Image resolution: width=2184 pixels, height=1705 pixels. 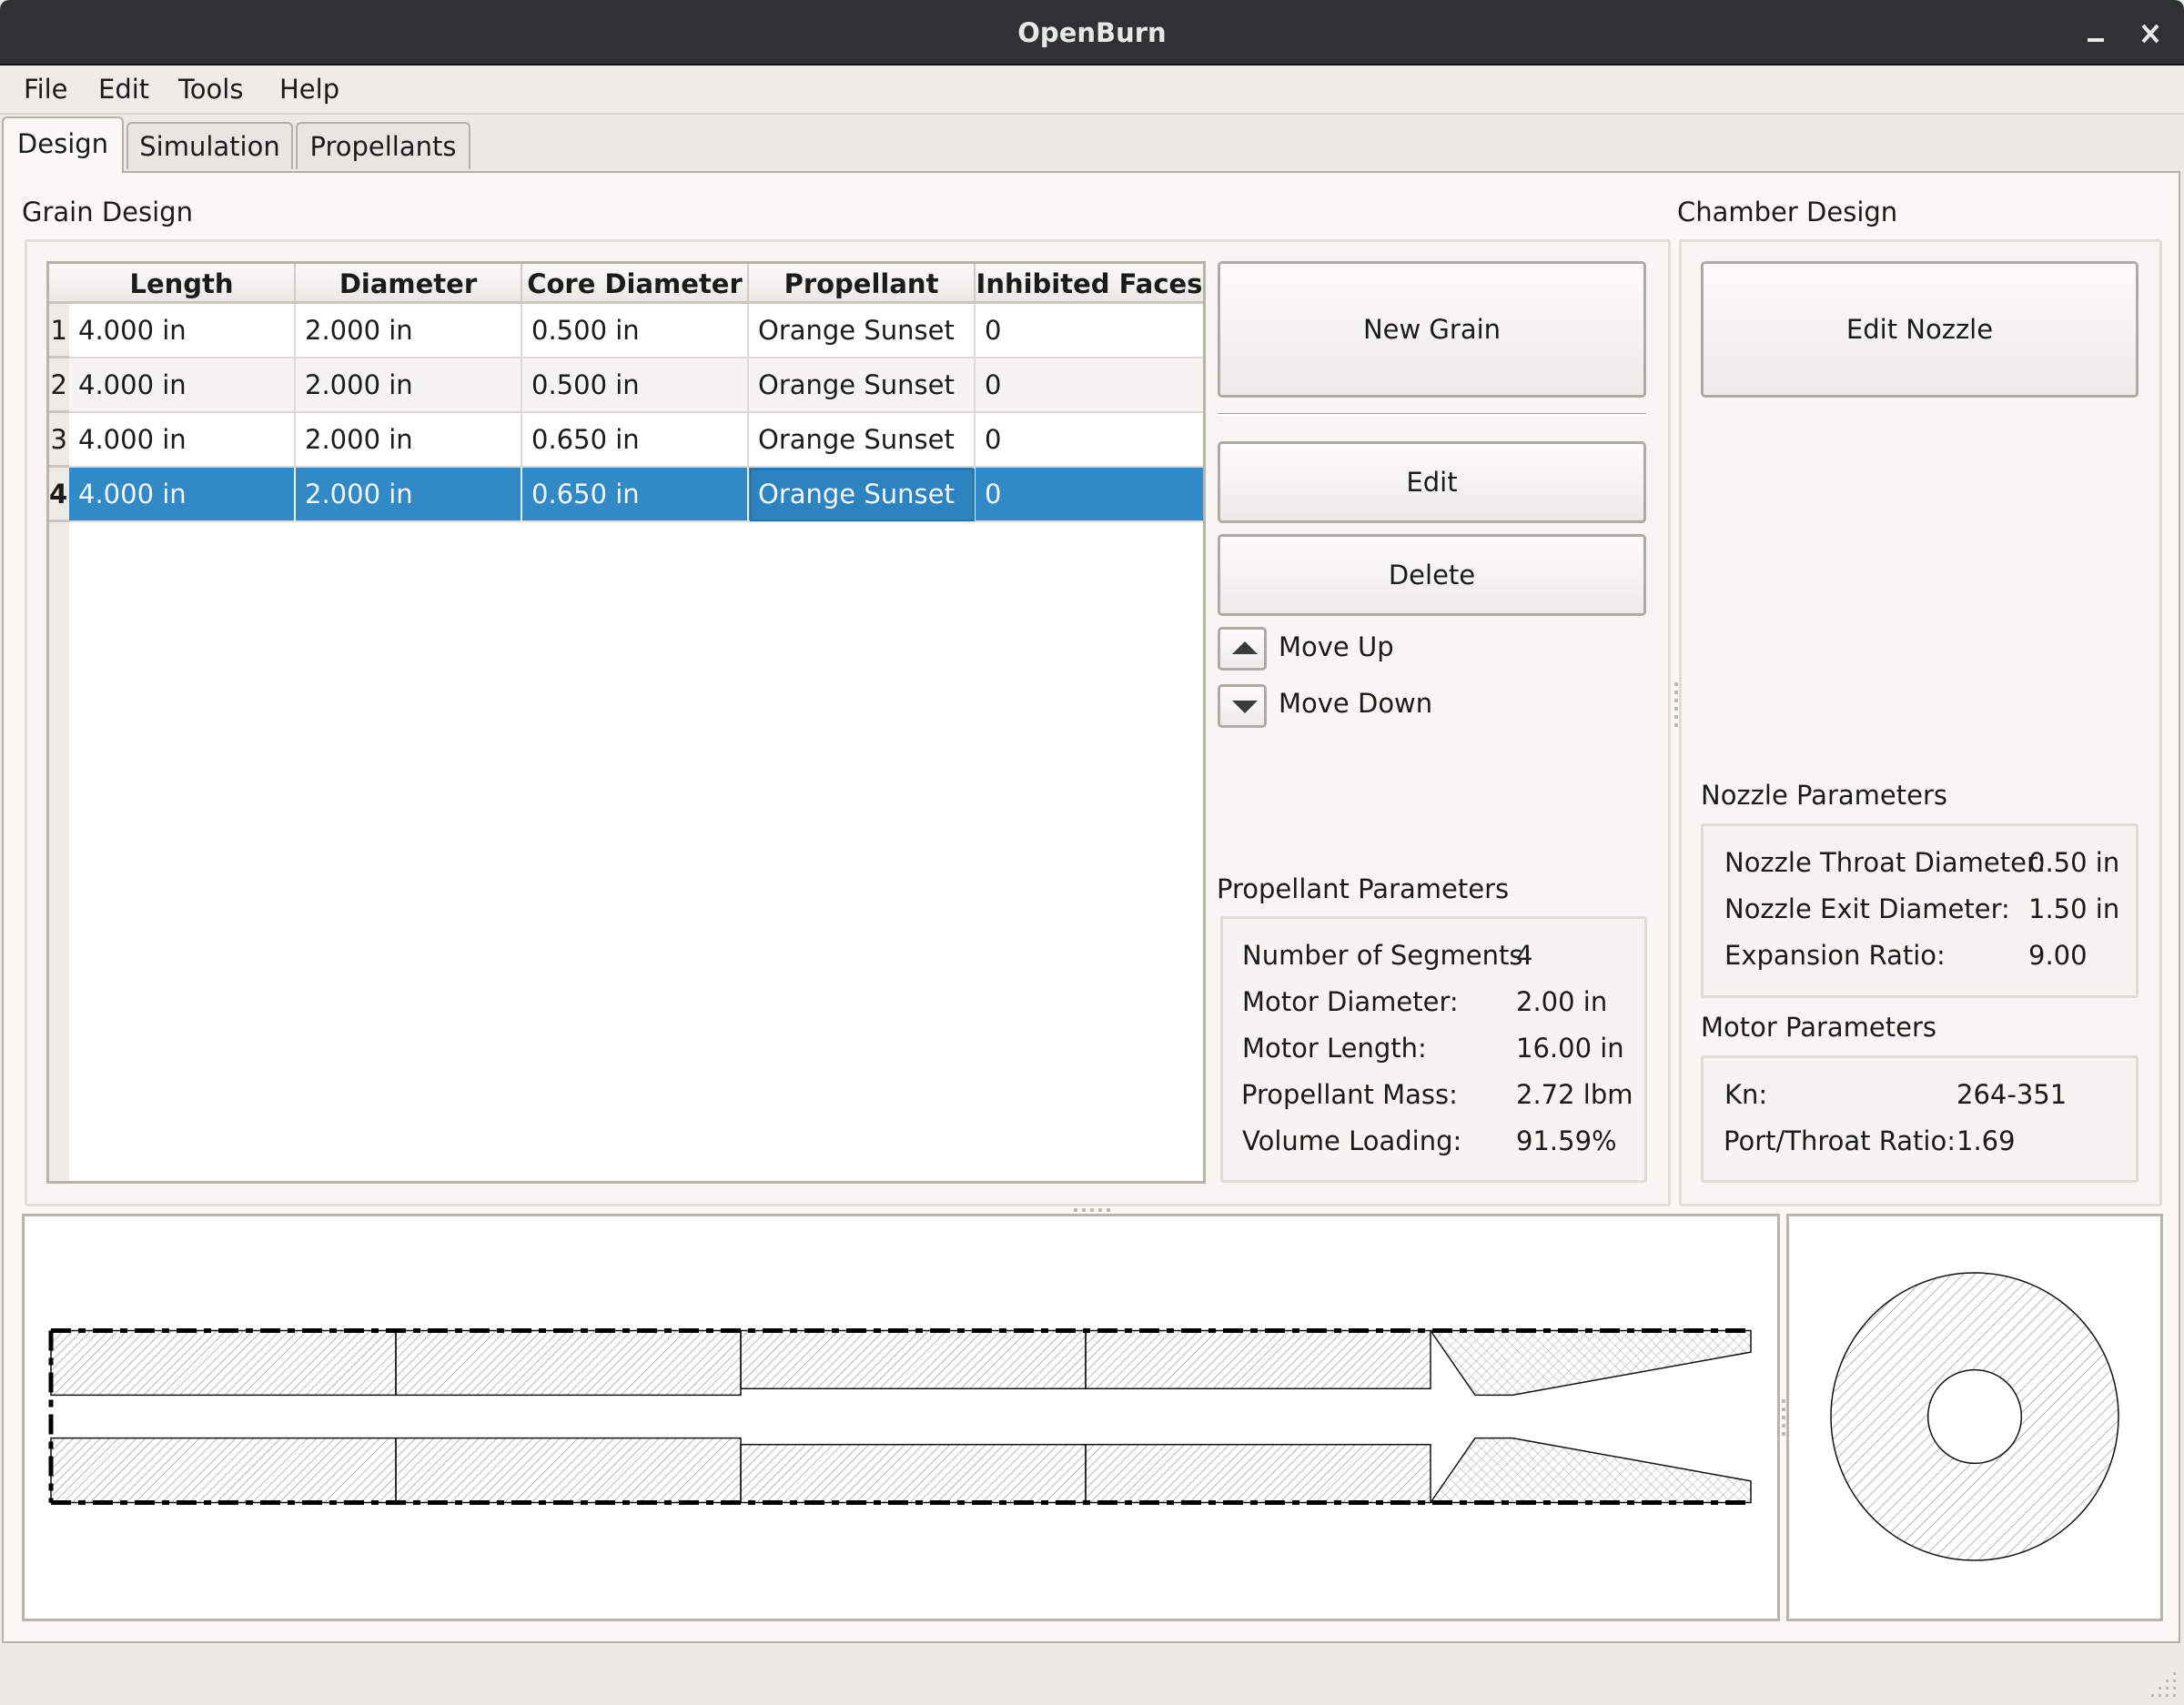 What do you see at coordinates (1824, 796) in the screenshot?
I see `nozzle-parameters-title: Nozzle Parameters` at bounding box center [1824, 796].